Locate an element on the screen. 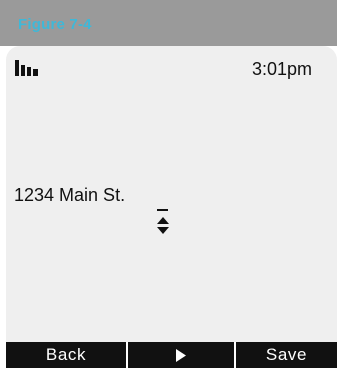 This screenshot has height=368, width=337. center-softkey is located at coordinates (181, 355).